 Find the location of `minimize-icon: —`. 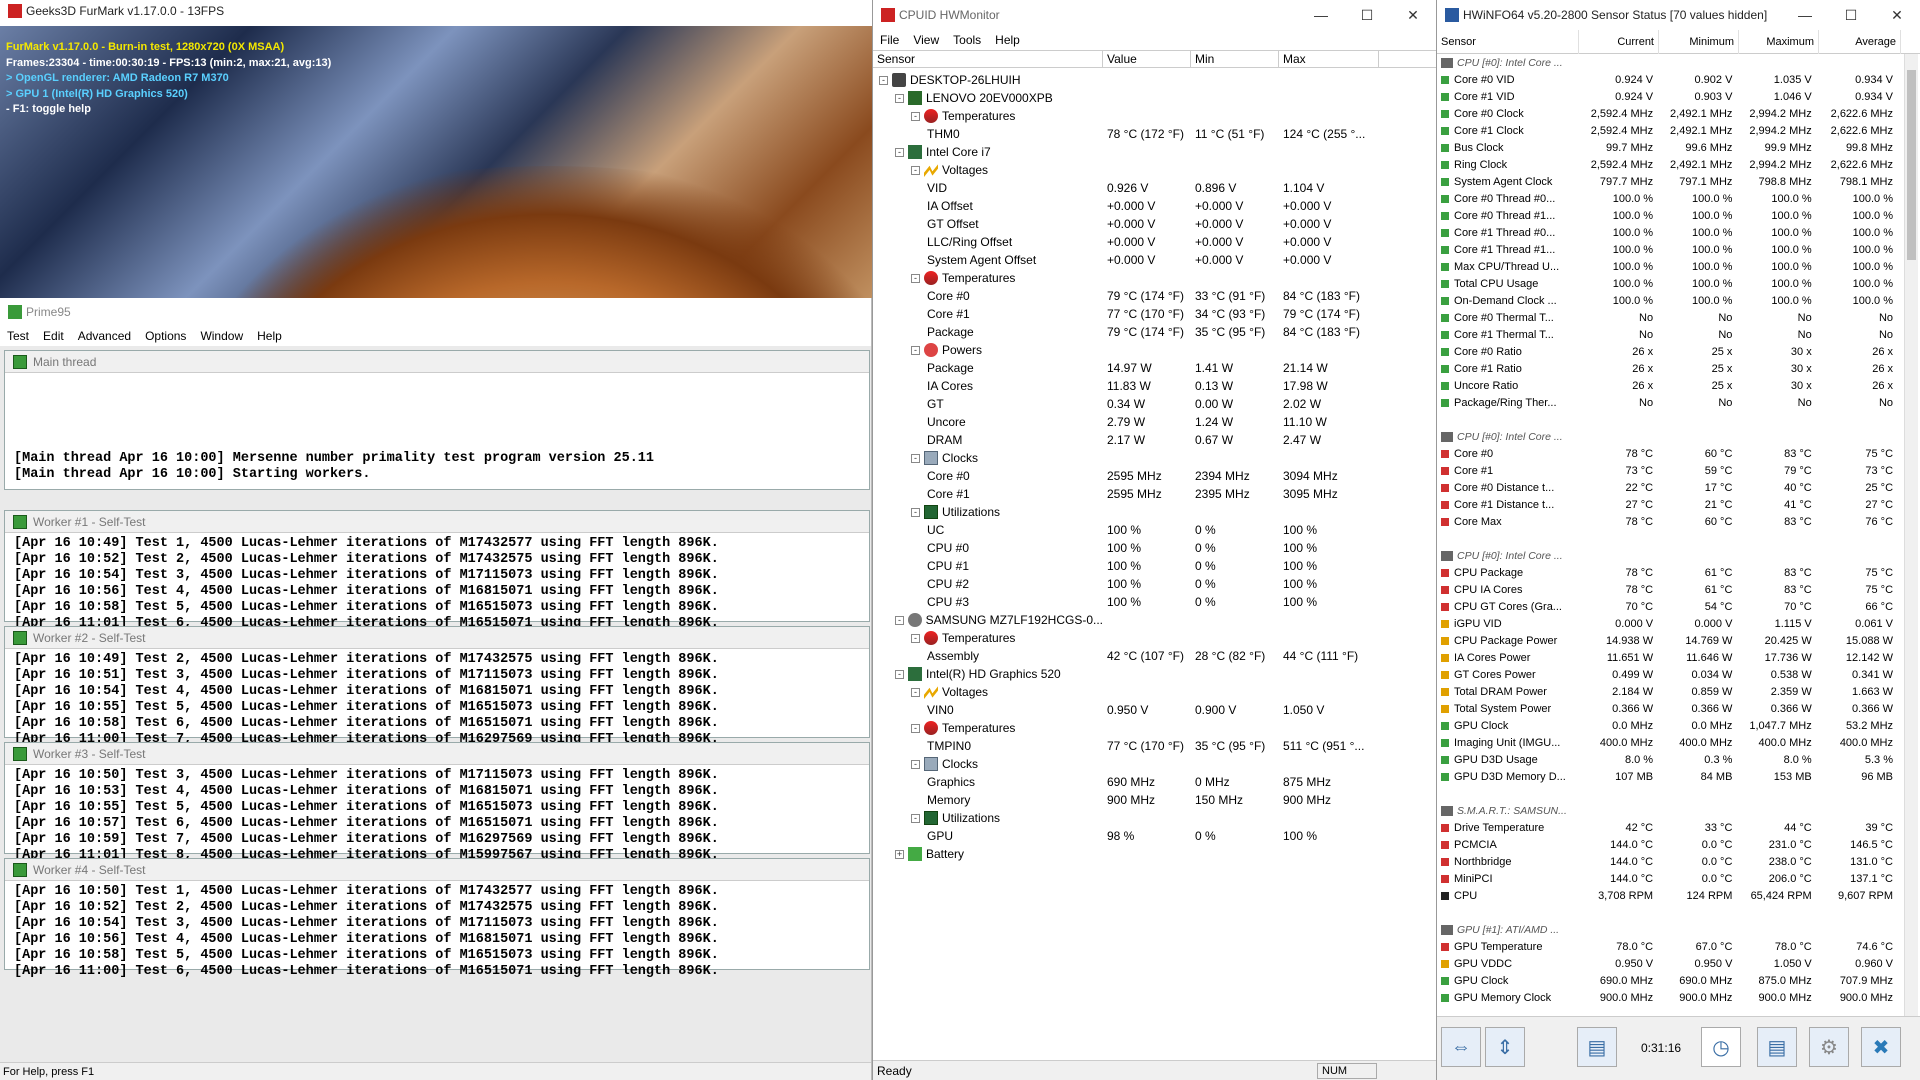

minimize-icon: — is located at coordinates (1805, 15).